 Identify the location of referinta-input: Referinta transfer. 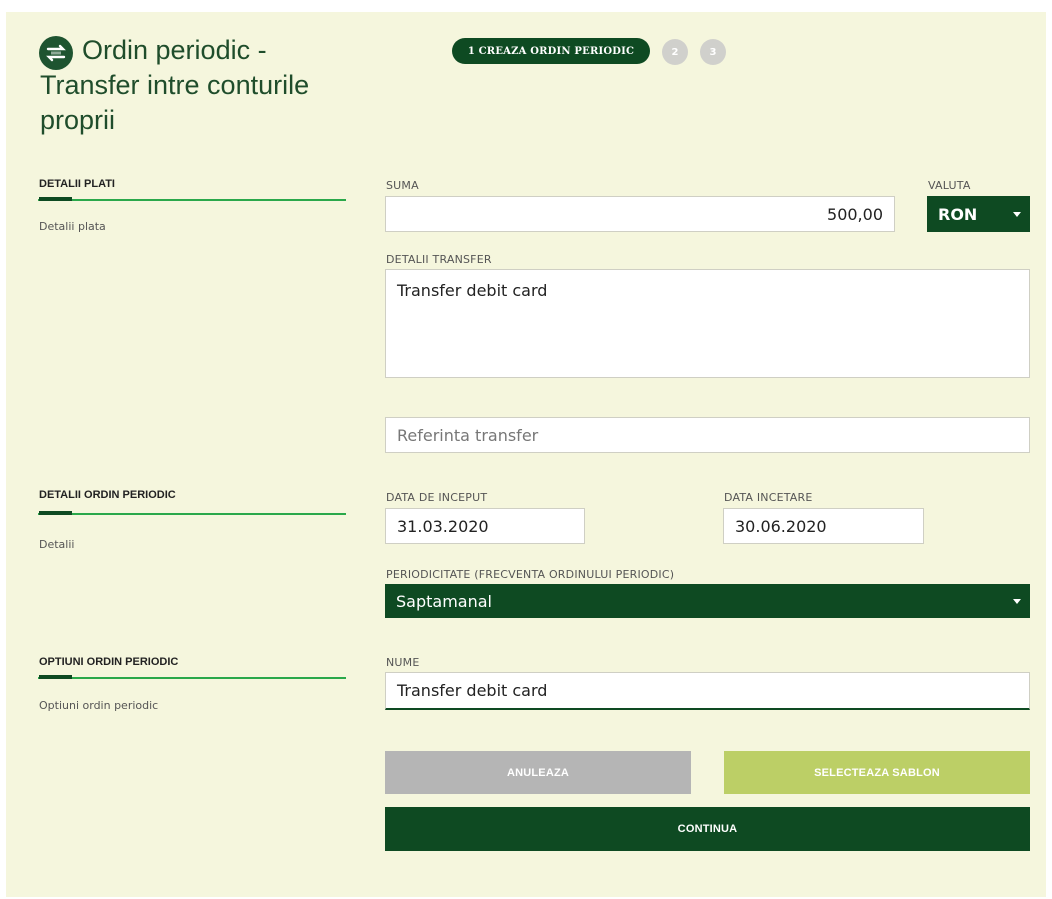
(707, 435).